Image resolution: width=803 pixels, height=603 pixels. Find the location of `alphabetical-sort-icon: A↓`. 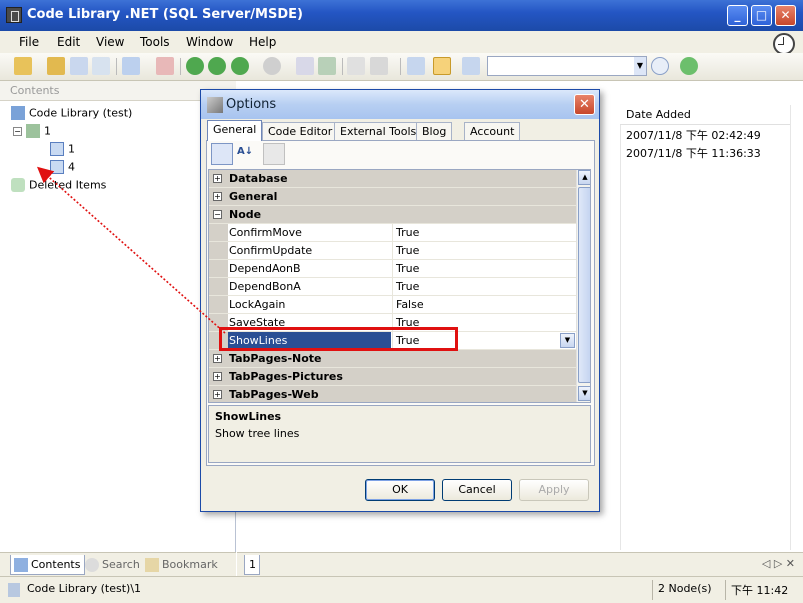

alphabetical-sort-icon: A↓ is located at coordinates (245, 154).